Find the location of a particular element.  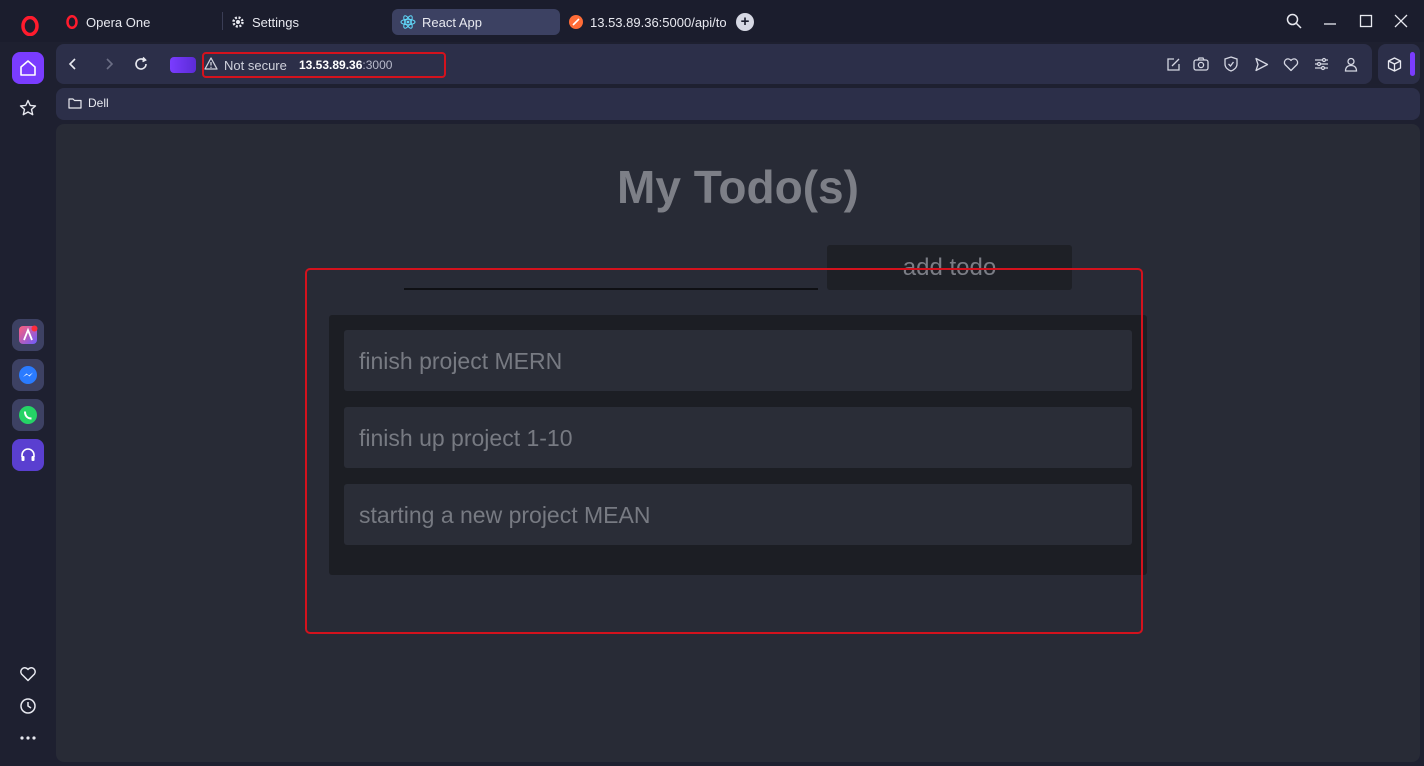

send-icon is located at coordinates (1261, 64).